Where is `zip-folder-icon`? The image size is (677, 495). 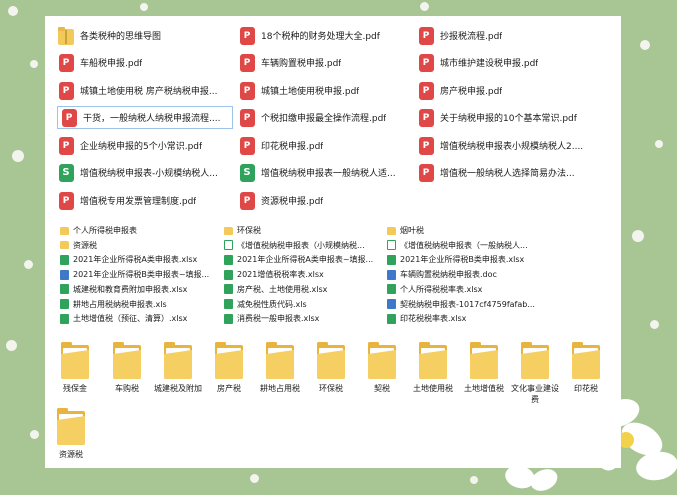 zip-folder-icon is located at coordinates (66, 36).